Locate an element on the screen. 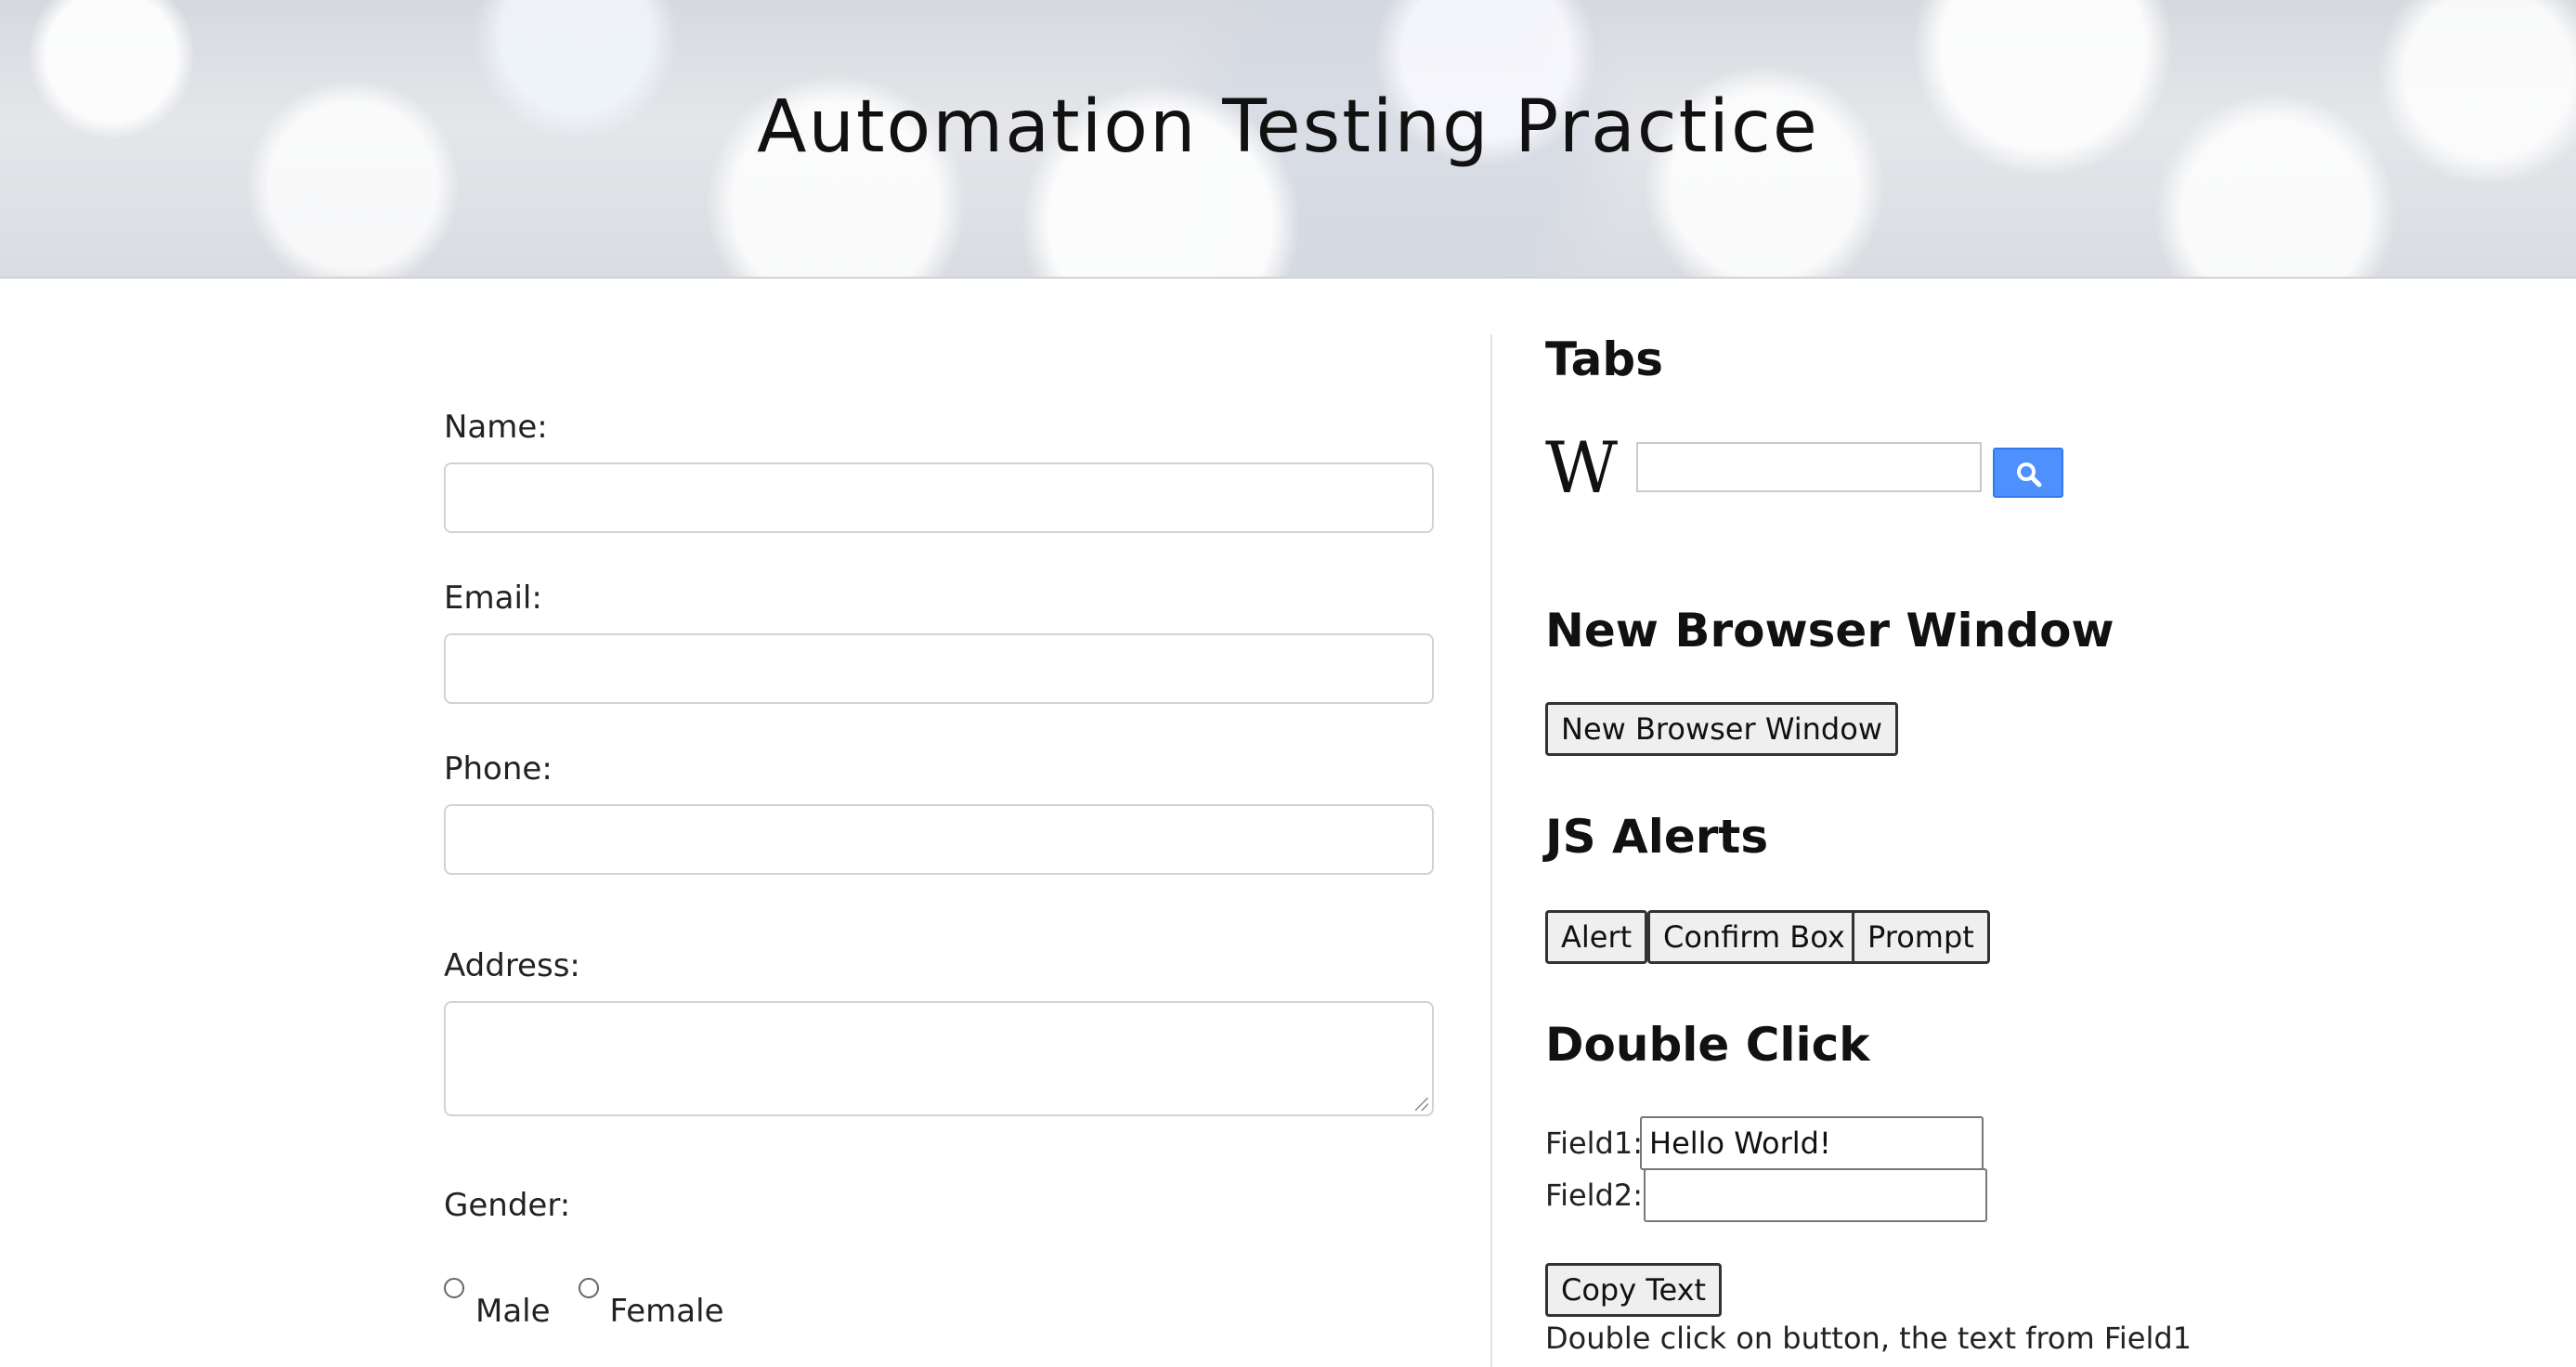 The width and height of the screenshot is (2576, 1367). double-click-heading: Double Click is located at coordinates (1707, 1045).